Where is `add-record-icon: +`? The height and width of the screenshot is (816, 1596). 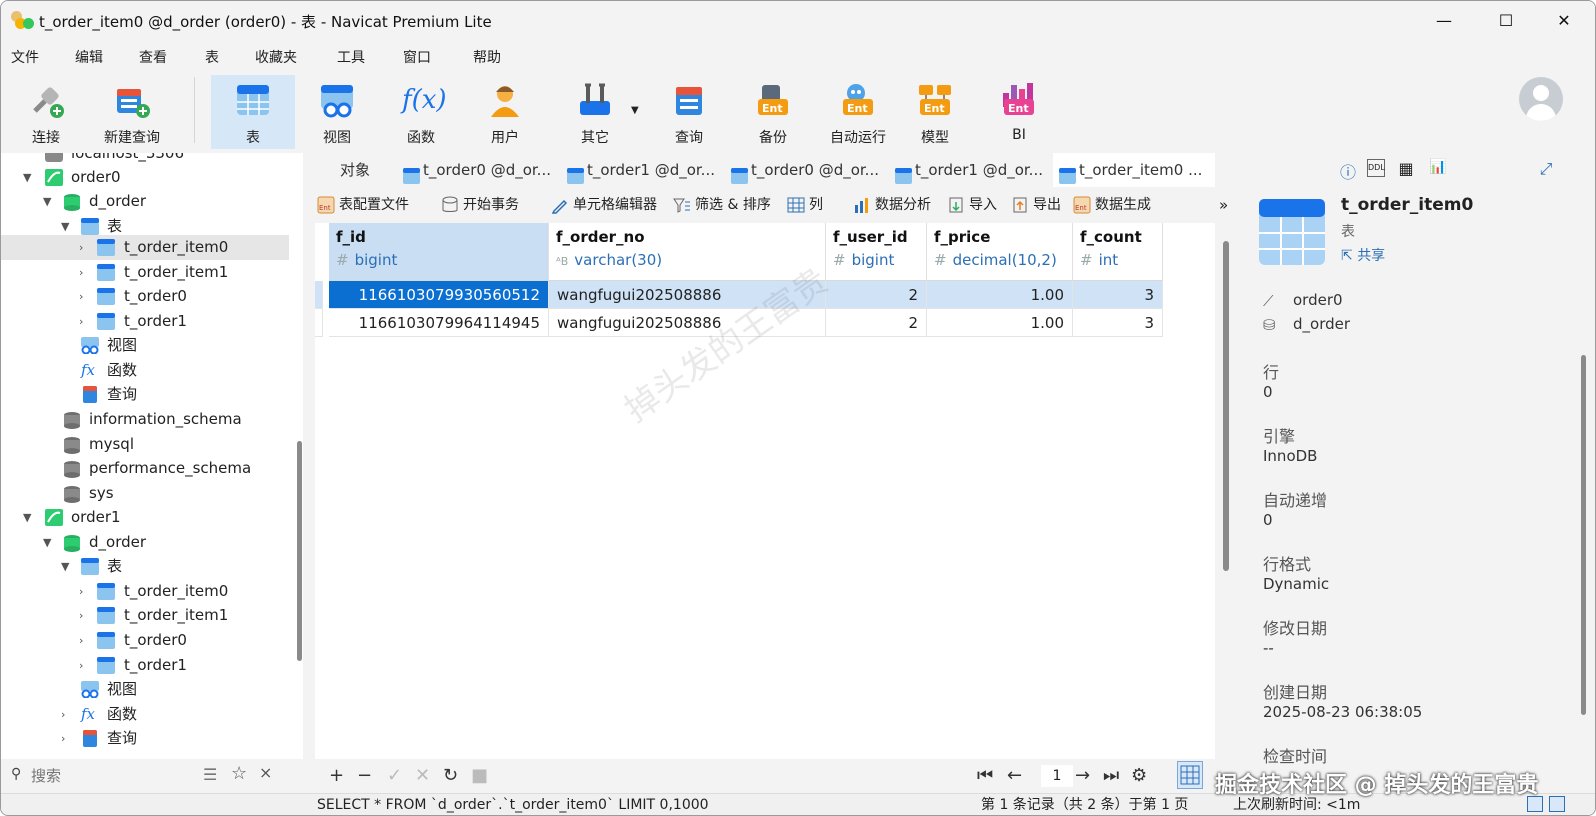 add-record-icon: + is located at coordinates (336, 775).